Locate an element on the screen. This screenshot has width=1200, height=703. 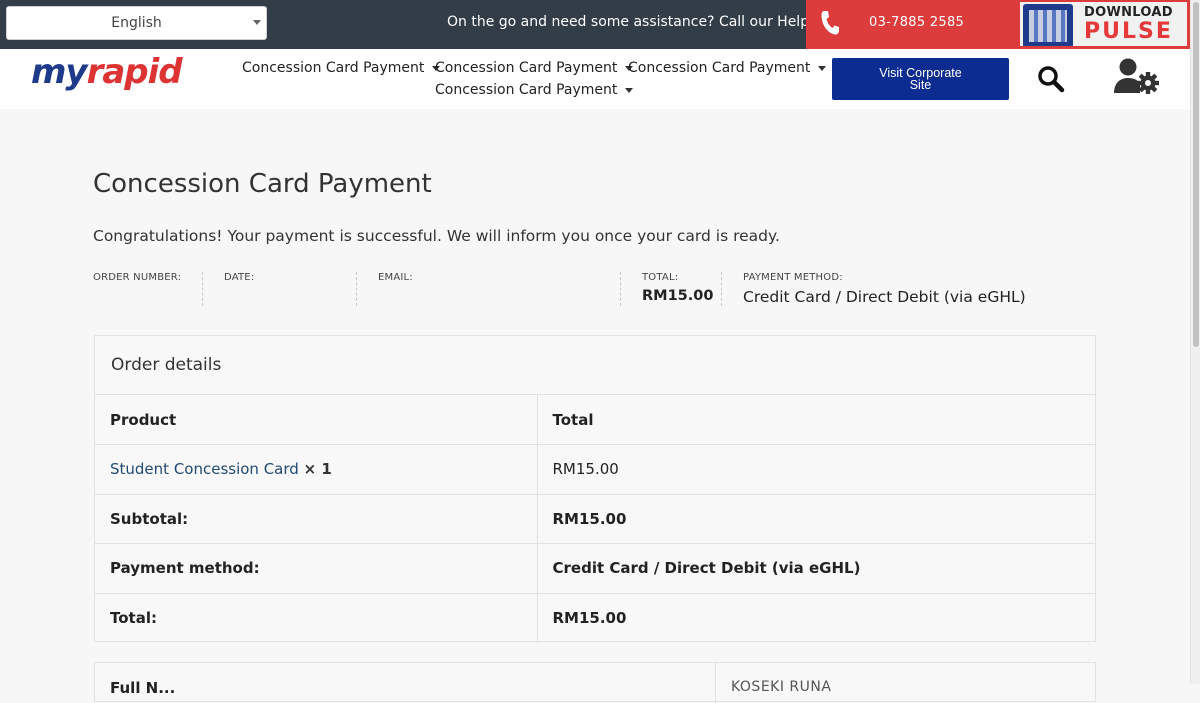
date-label: DATE: is located at coordinates (239, 277).